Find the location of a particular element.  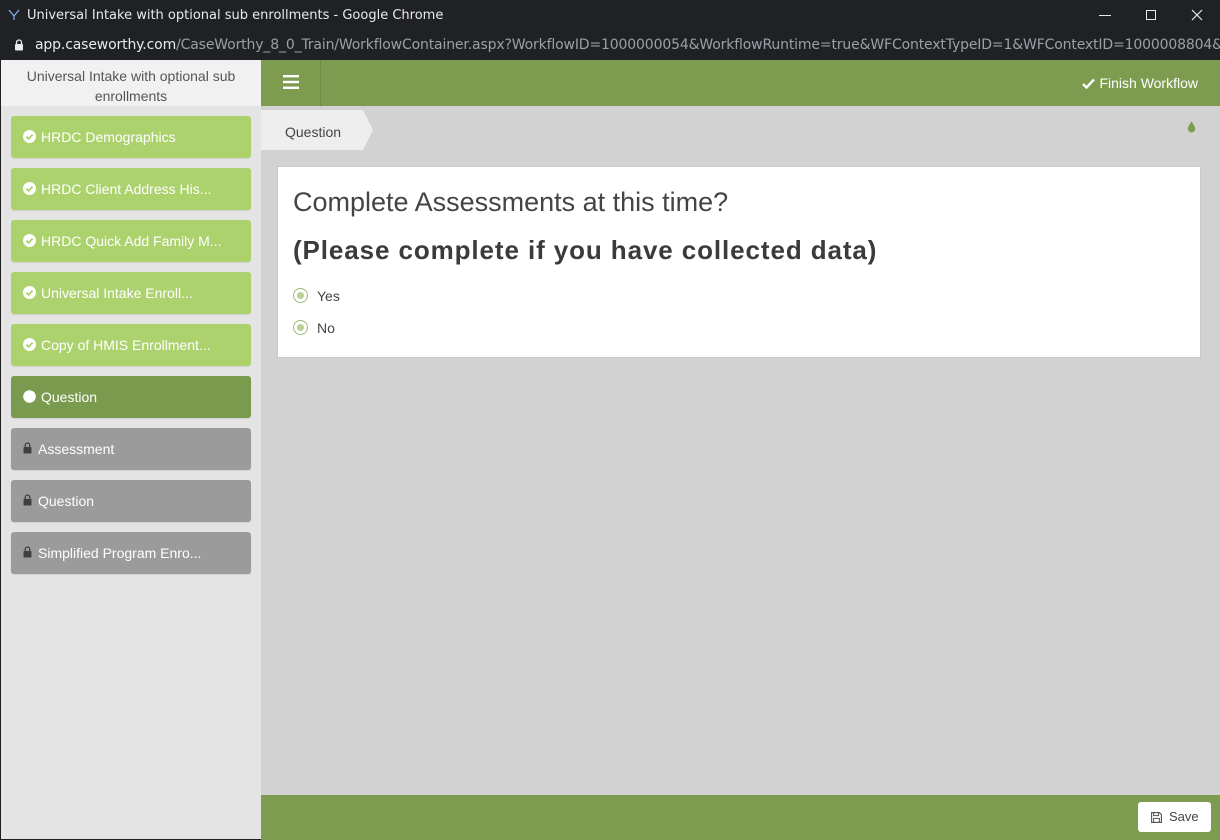

sidebar-step-hrdc-demographics: HRDC Demographics is located at coordinates (131, 137).